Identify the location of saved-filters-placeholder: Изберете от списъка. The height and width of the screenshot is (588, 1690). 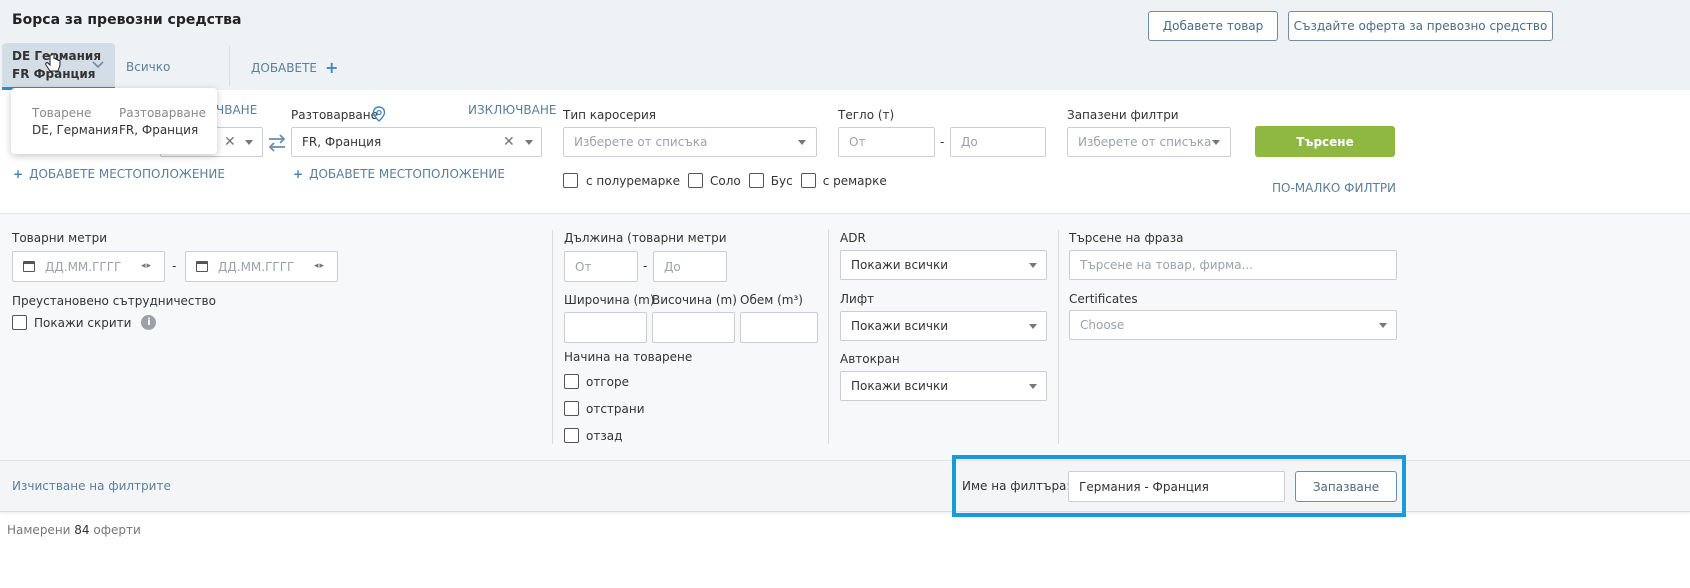
(1145, 142).